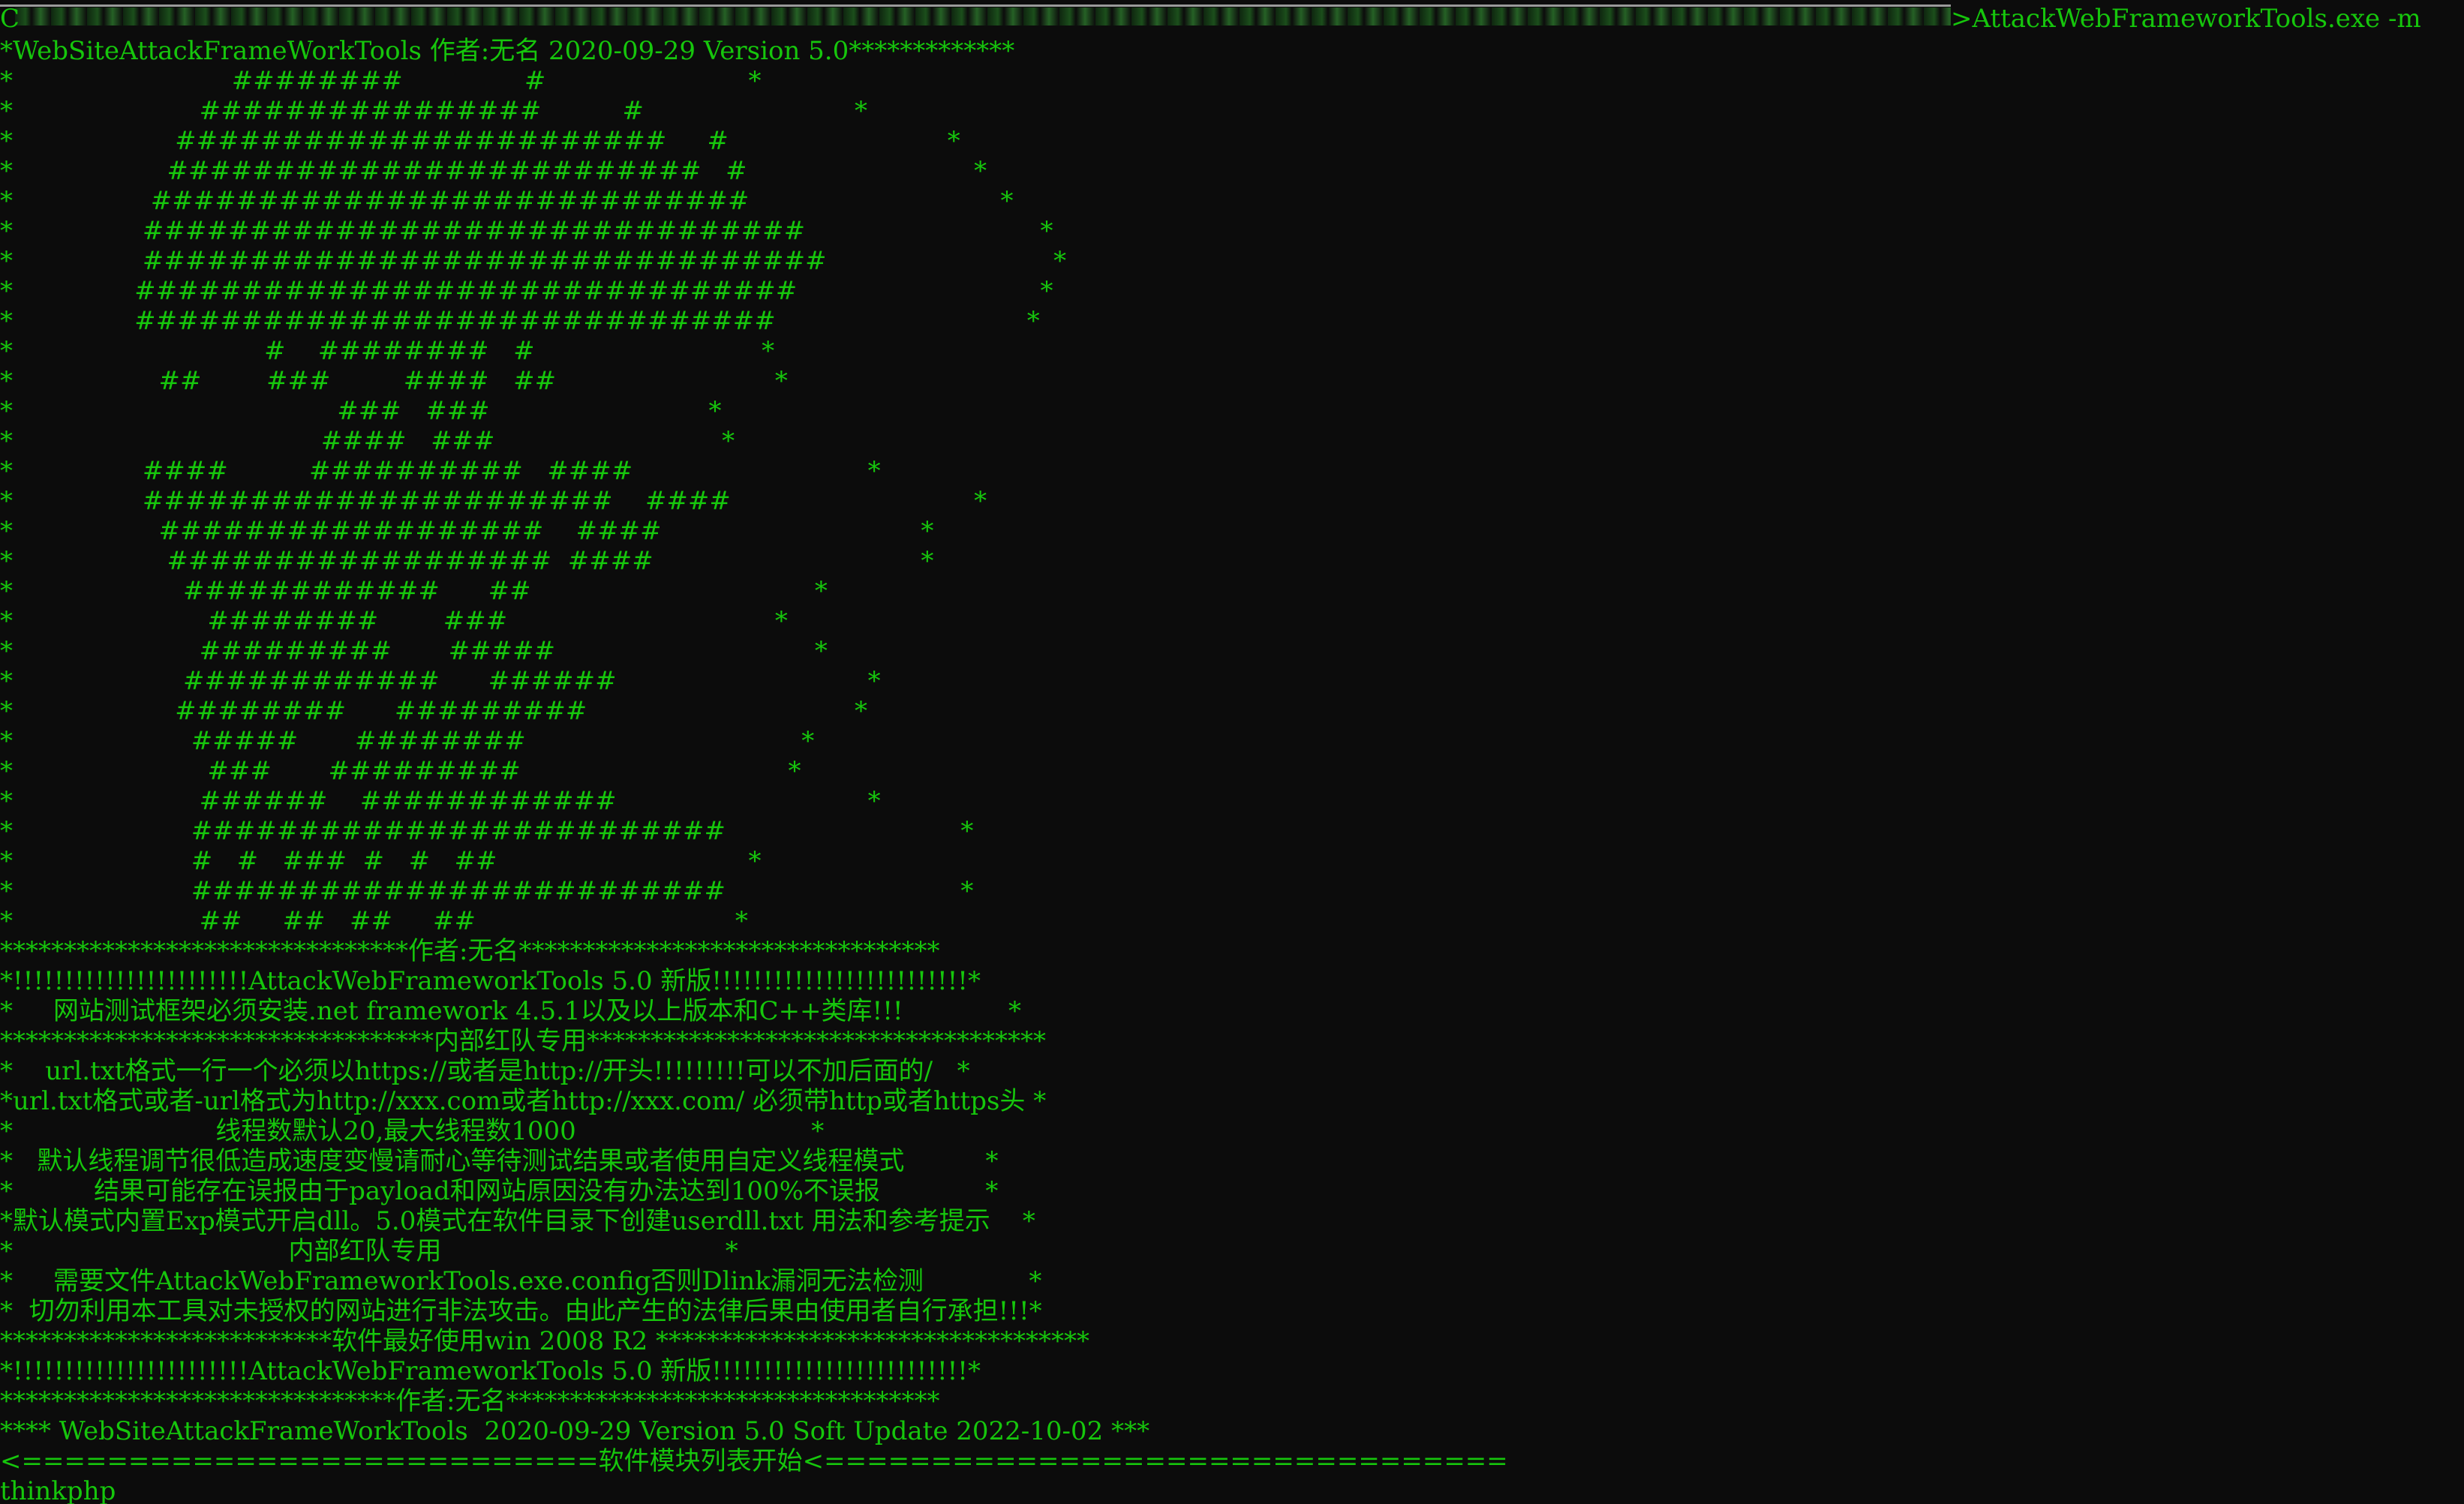  Describe the element at coordinates (414, 651) in the screenshot. I see `console-line: * ######### ##### *` at that location.